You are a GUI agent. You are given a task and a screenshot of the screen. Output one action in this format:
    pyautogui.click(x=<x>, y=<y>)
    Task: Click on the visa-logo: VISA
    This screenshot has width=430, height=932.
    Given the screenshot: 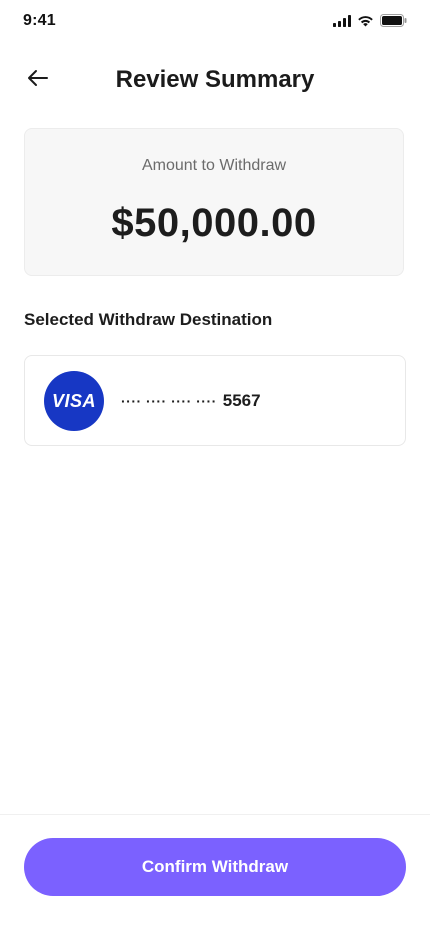 What is the action you would take?
    pyautogui.click(x=74, y=401)
    